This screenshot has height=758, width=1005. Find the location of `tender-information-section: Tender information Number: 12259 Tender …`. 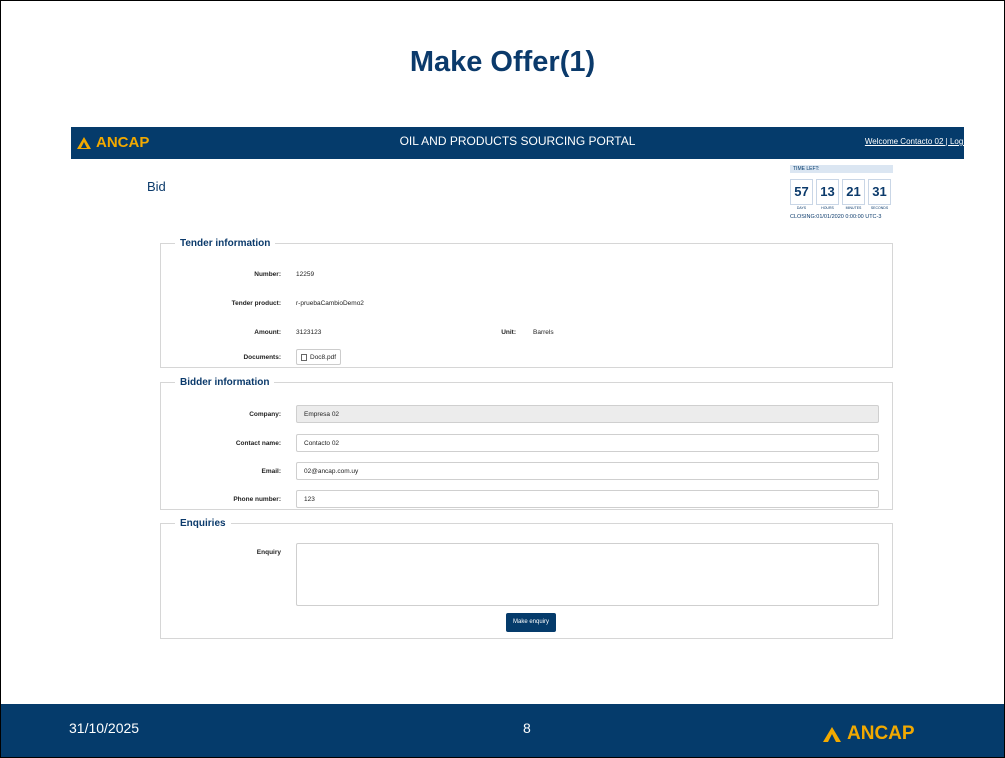

tender-information-section: Tender information Number: 12259 Tender … is located at coordinates (526, 303).